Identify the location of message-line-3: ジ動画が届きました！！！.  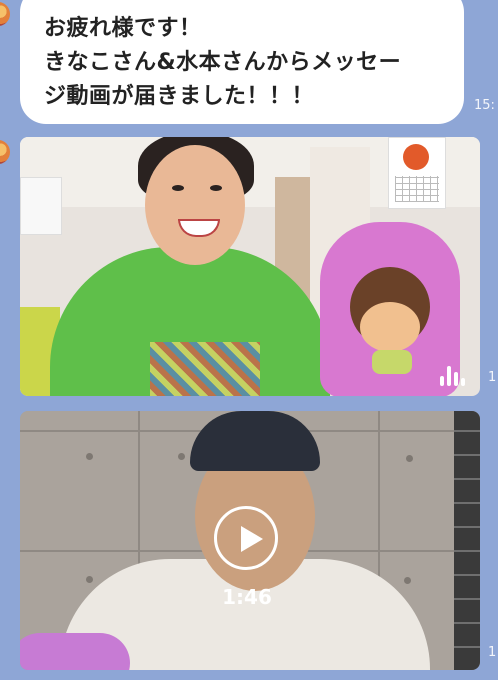
(179, 96).